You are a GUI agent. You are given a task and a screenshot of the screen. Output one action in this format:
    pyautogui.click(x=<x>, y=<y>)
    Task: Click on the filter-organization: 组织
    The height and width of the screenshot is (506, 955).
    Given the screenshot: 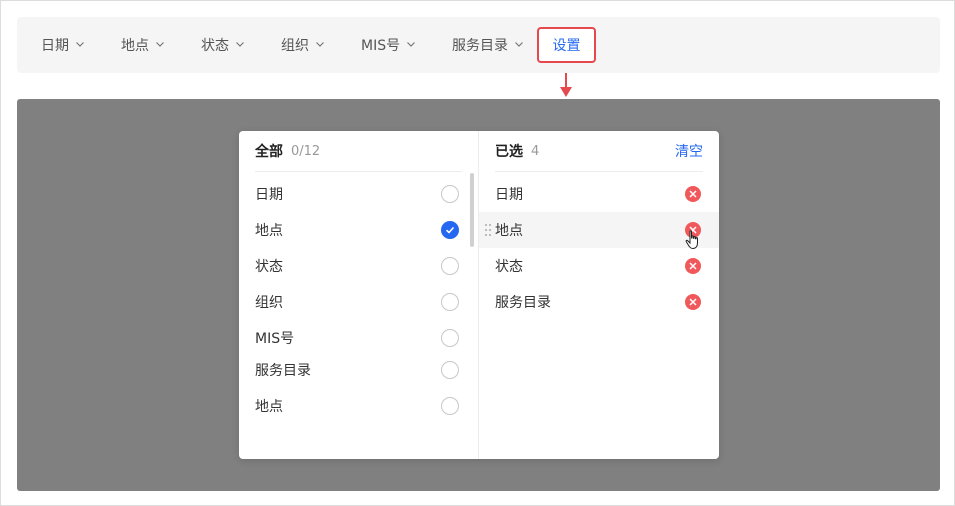 What is the action you would take?
    pyautogui.click(x=303, y=45)
    